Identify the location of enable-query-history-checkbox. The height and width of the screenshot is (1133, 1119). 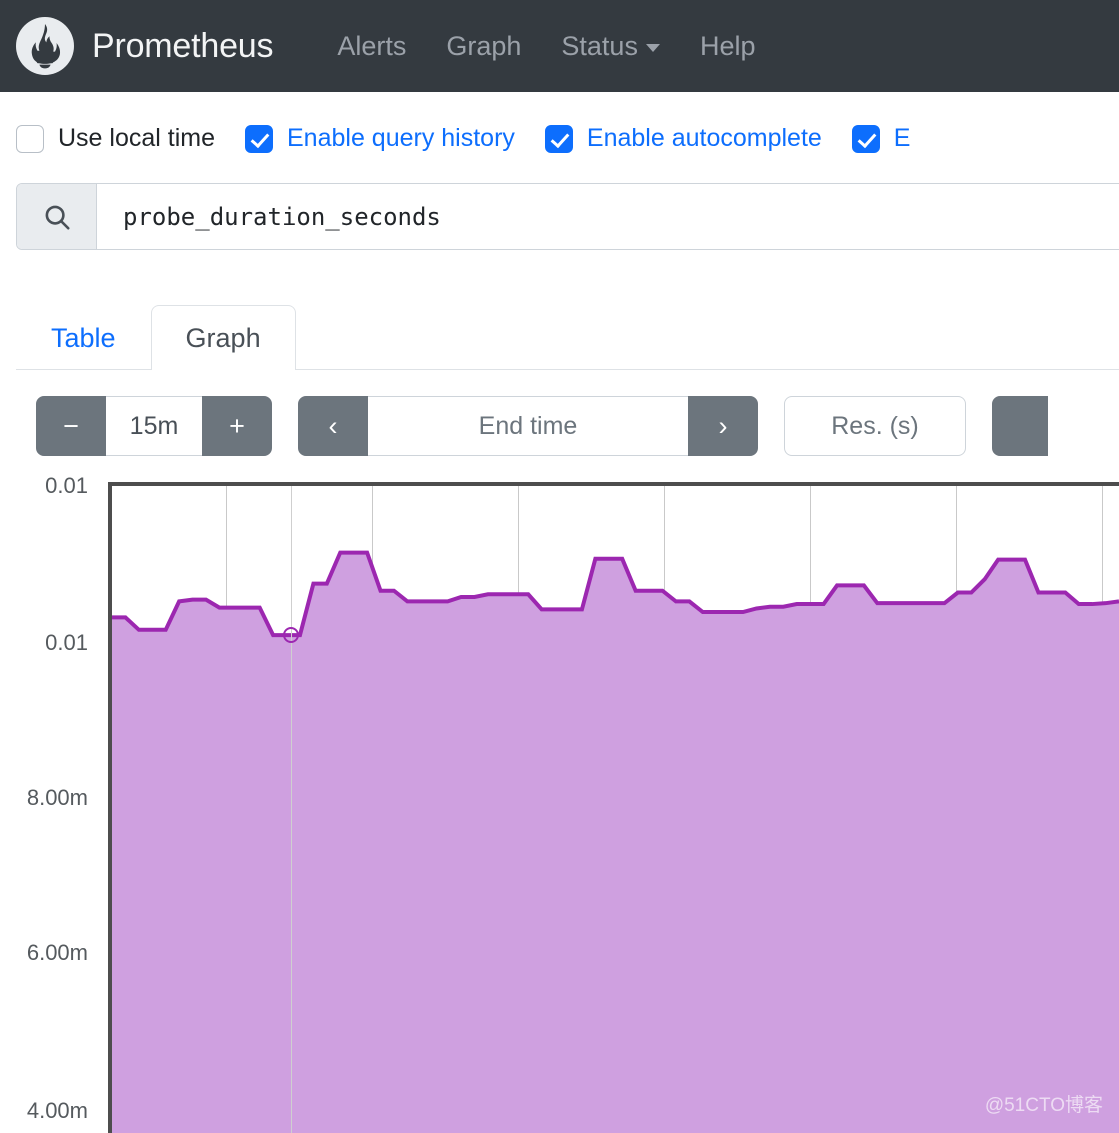
(259, 138).